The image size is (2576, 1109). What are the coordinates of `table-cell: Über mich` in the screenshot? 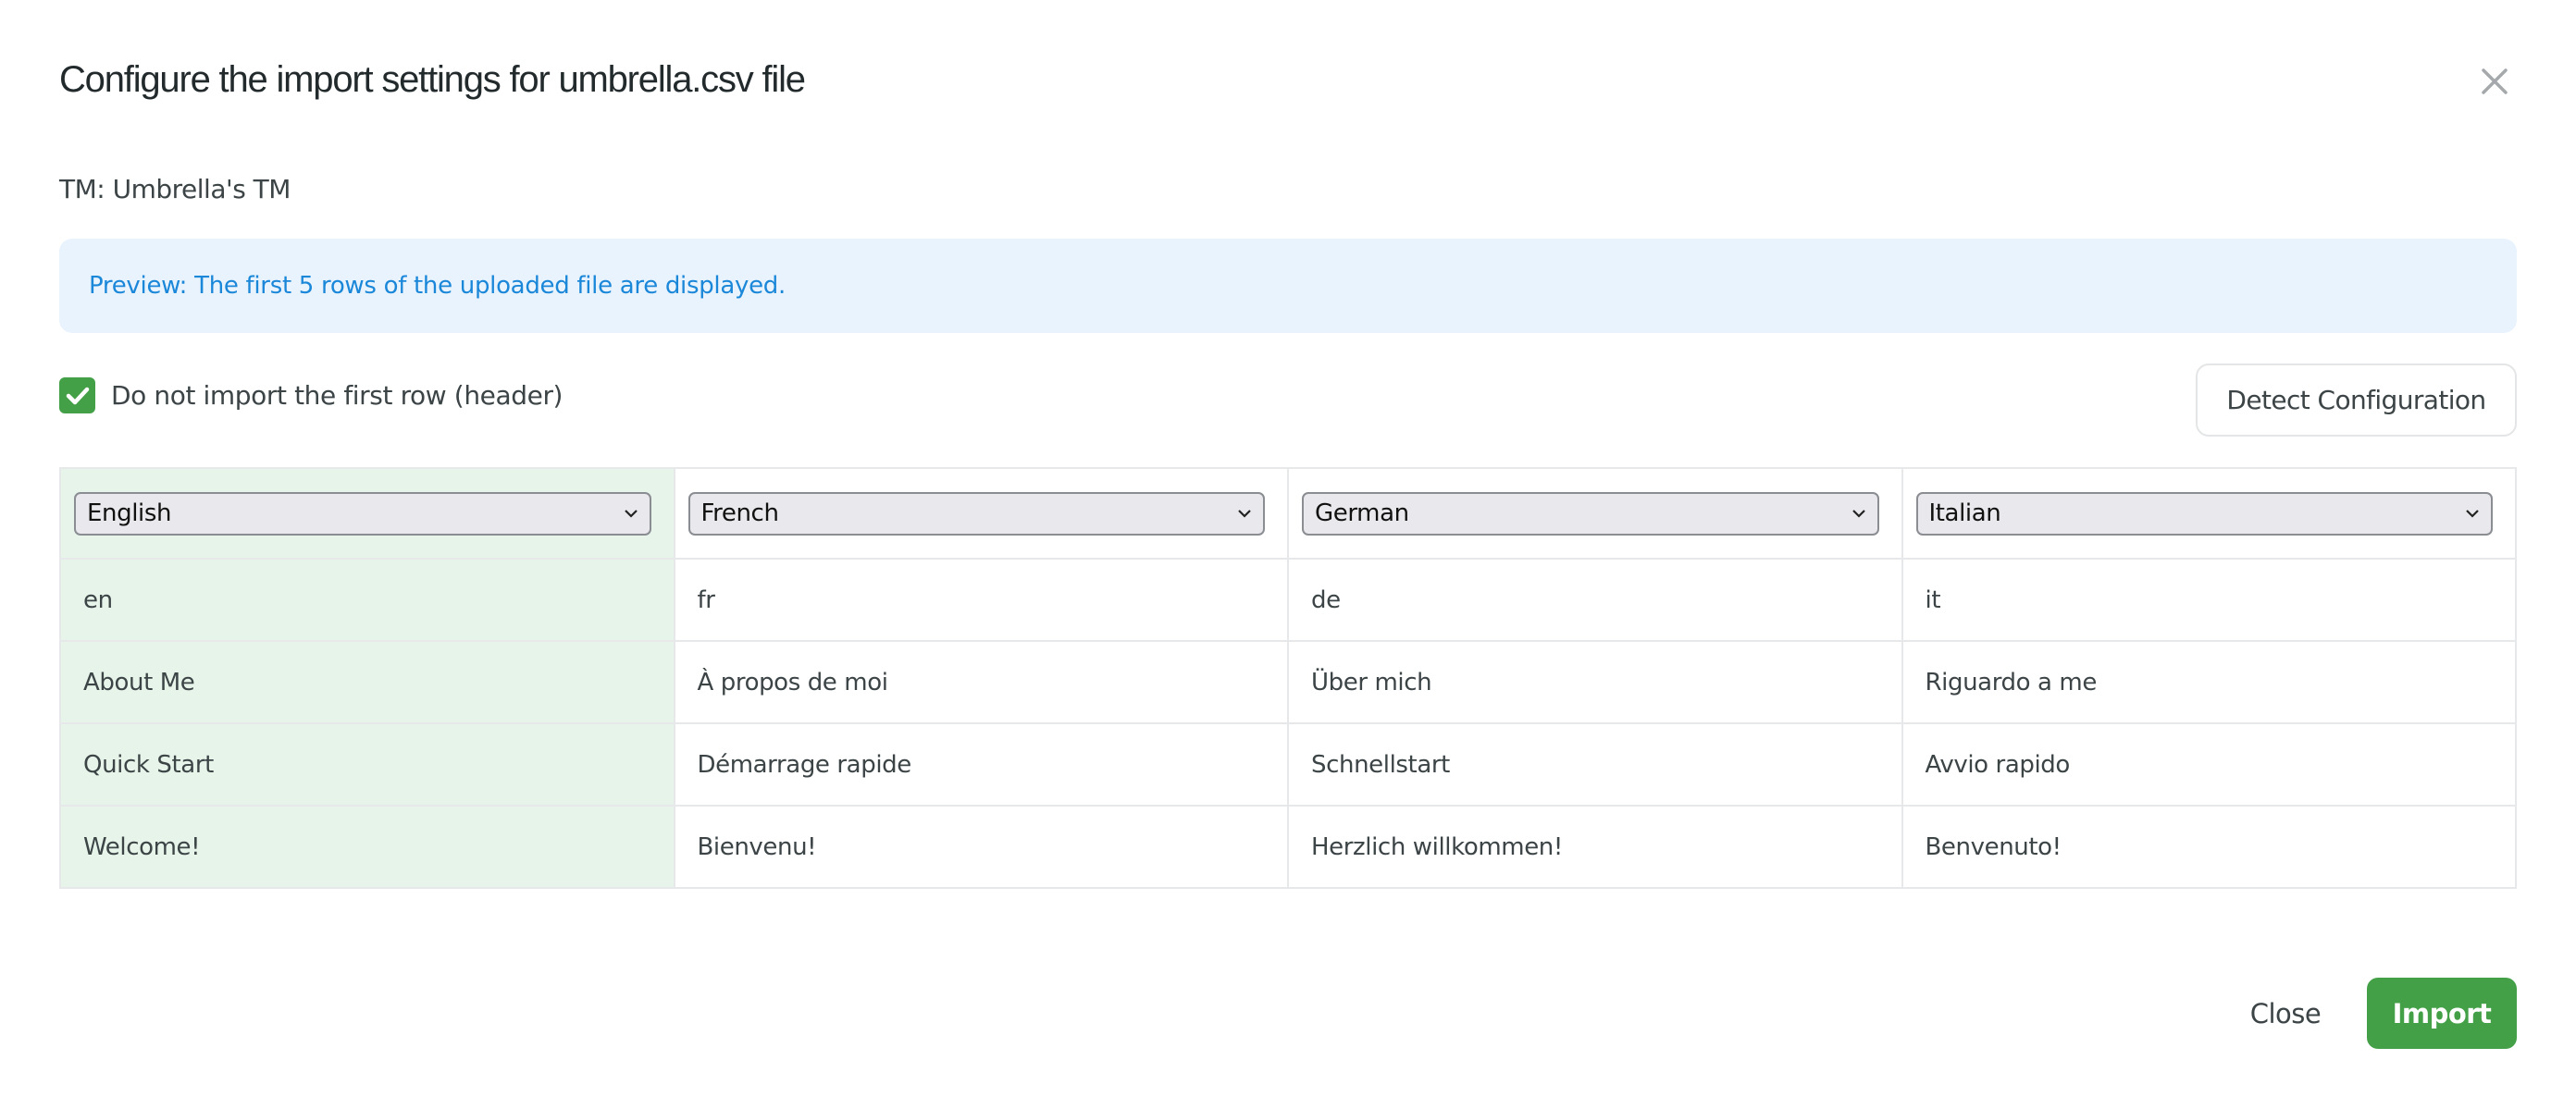 It's located at (1595, 682).